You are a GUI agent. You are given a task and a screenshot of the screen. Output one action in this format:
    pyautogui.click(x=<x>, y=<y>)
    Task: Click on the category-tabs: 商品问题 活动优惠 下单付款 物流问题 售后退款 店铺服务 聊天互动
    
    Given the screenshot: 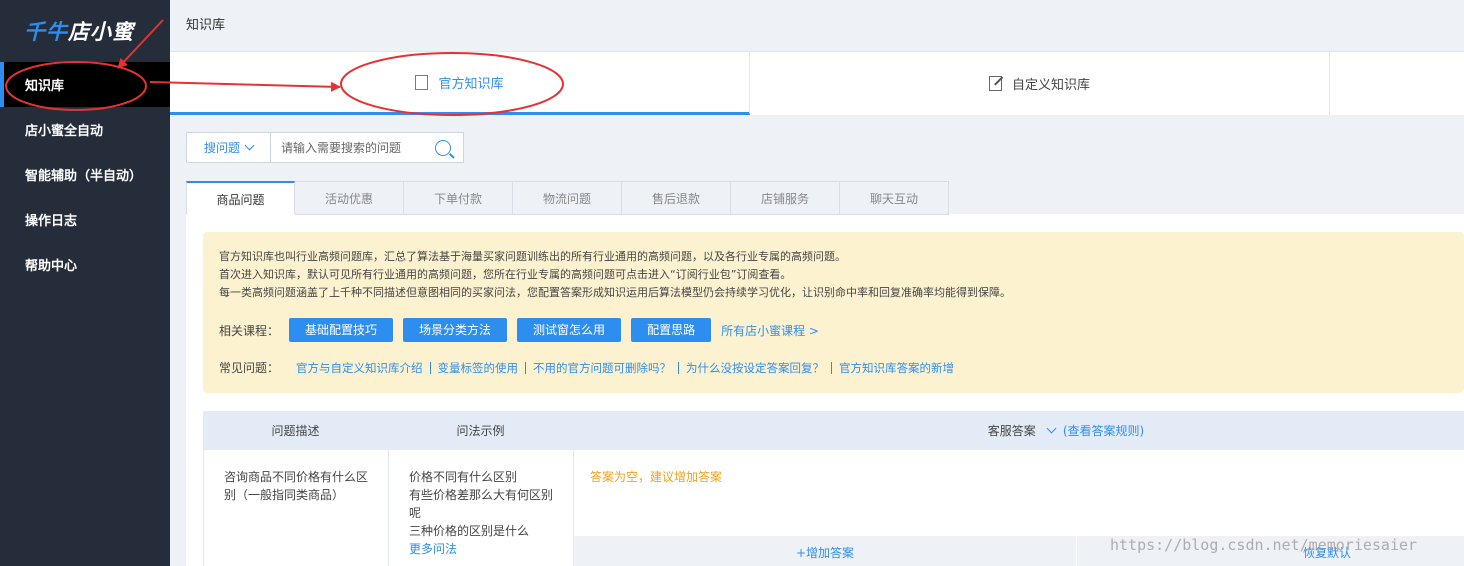 What is the action you would take?
    pyautogui.click(x=567, y=198)
    